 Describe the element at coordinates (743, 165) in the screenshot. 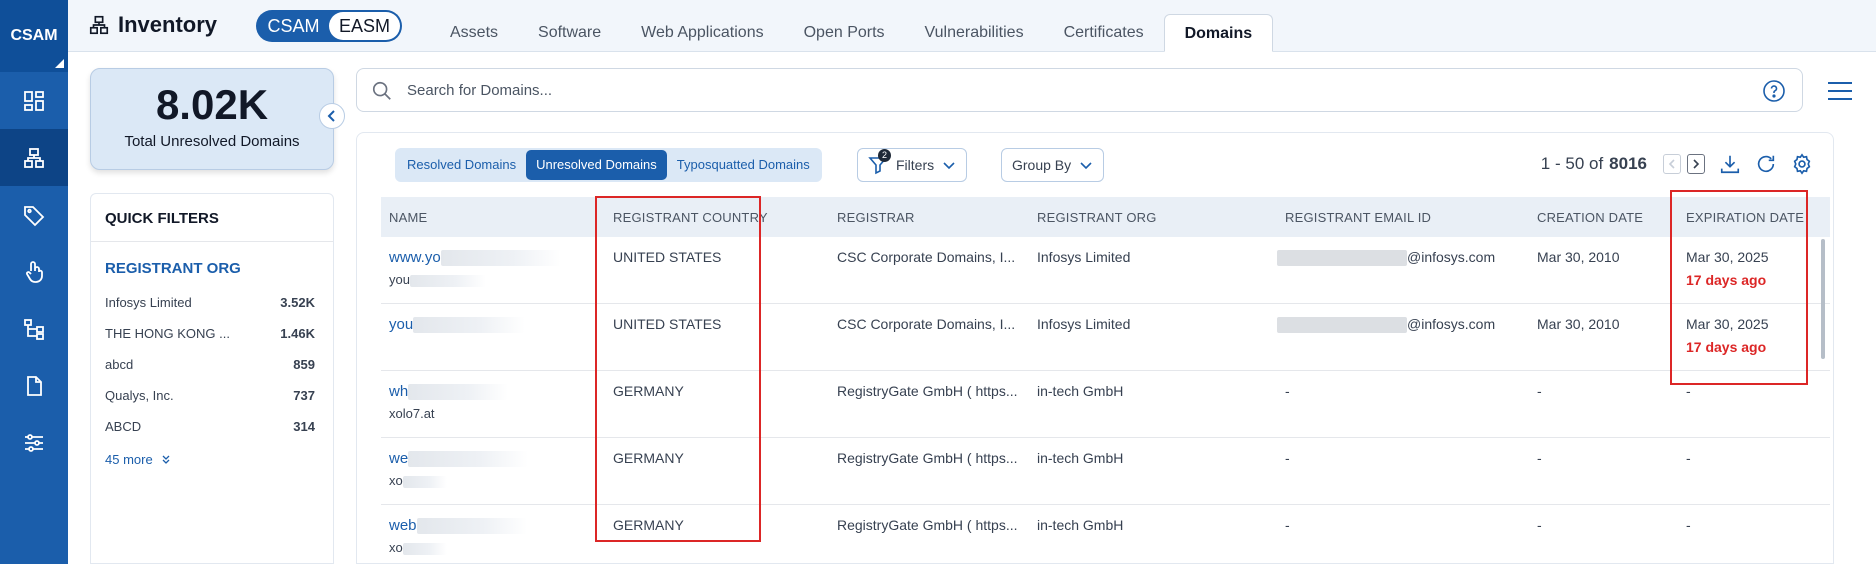

I see `segment-typosquatted-domains: Typosquatted Domains` at that location.